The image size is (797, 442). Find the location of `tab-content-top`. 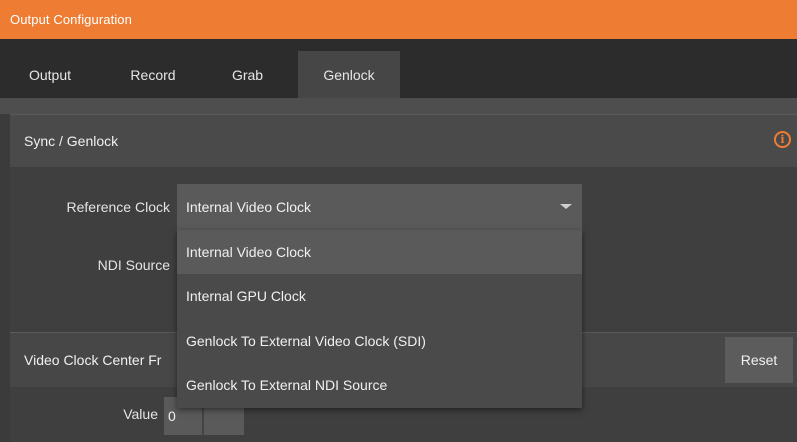

tab-content-top is located at coordinates (398, 106).